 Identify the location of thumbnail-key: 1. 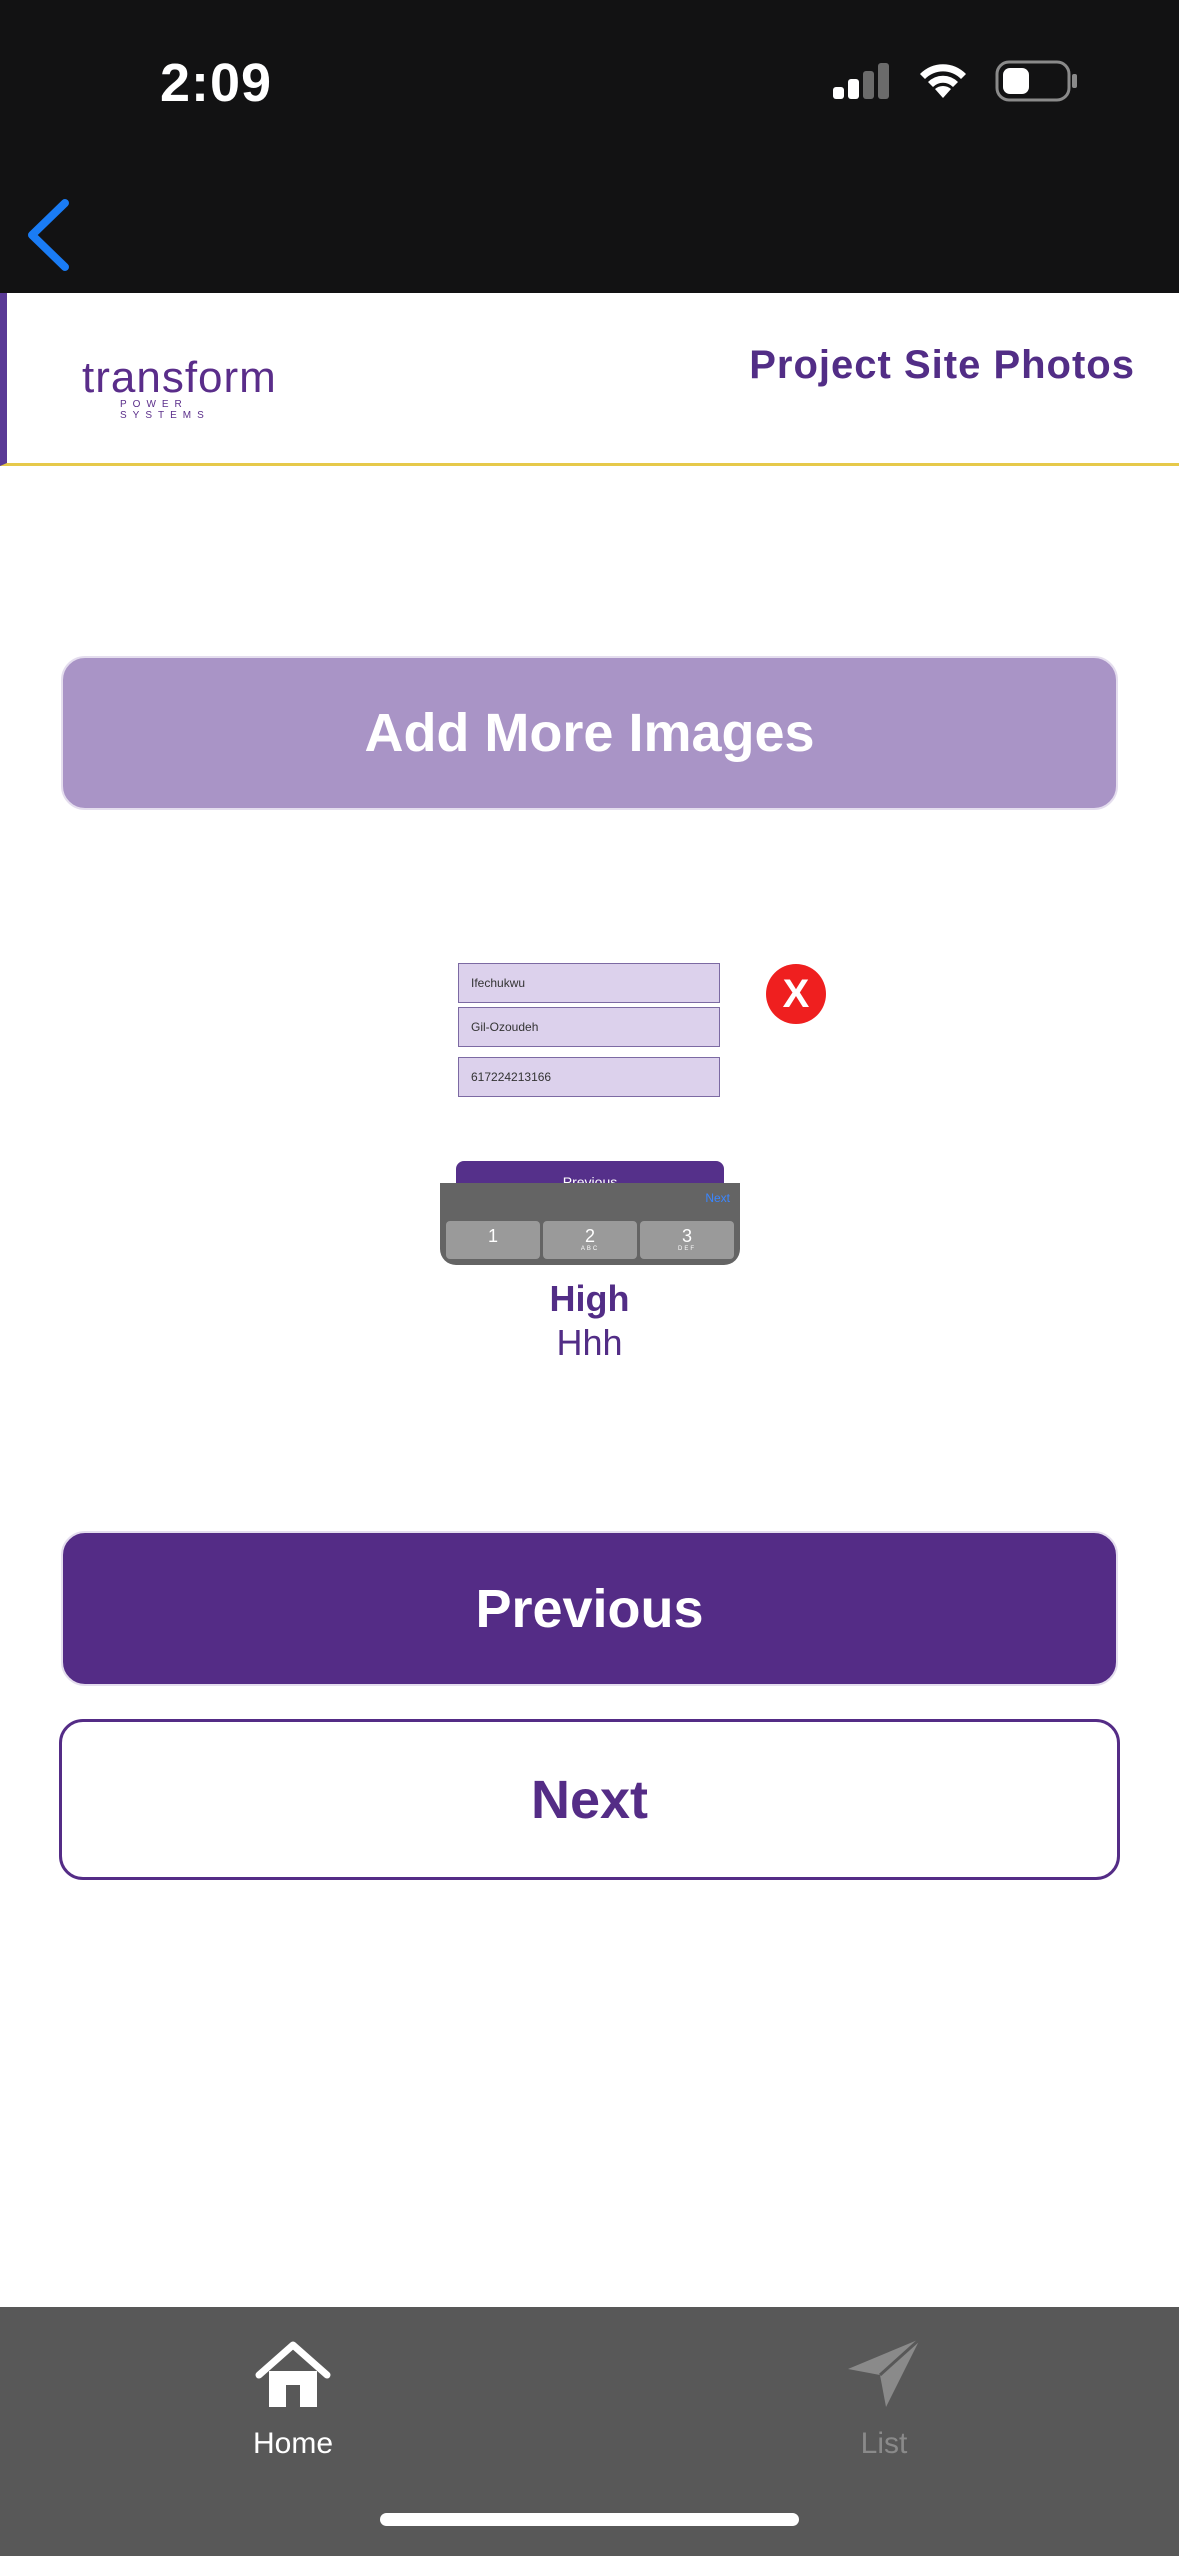
(493, 1240).